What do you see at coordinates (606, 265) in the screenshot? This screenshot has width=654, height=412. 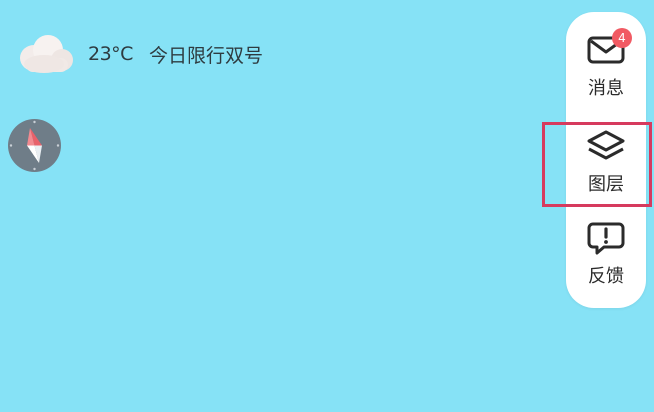 I see `feedback-button: 反馈` at bounding box center [606, 265].